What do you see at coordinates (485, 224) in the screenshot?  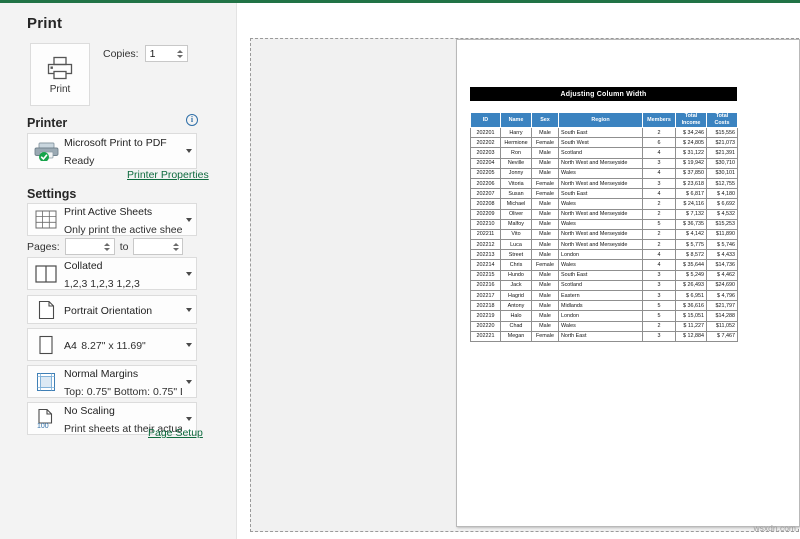 I see `table-cell-id: 202210` at bounding box center [485, 224].